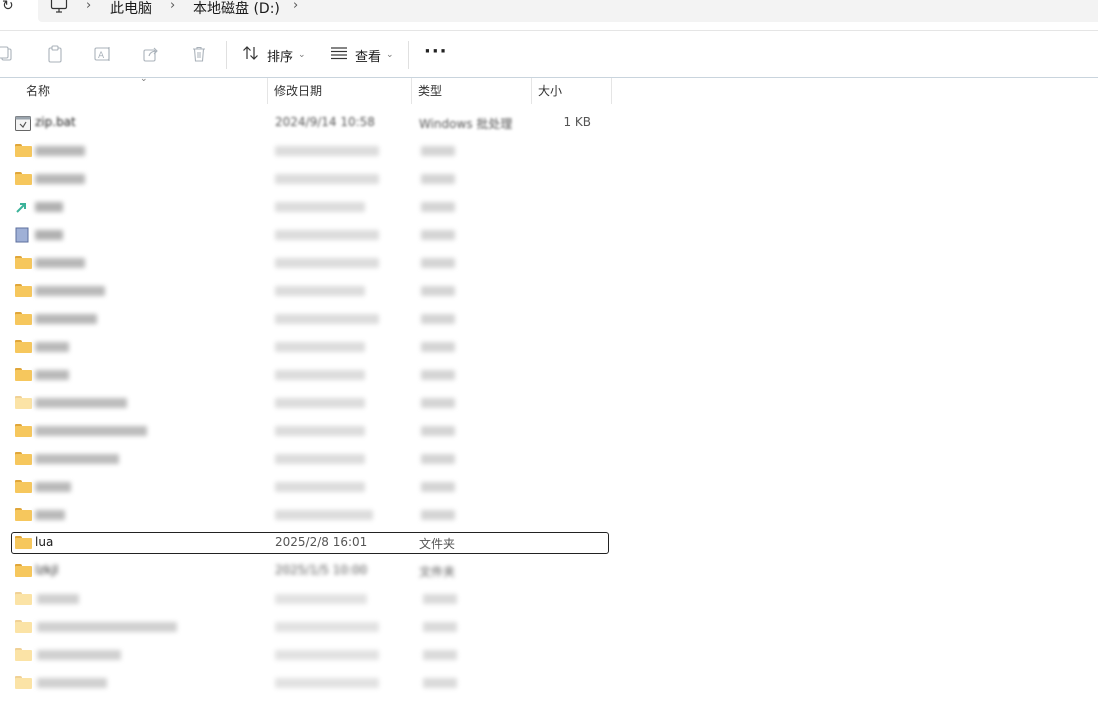 This screenshot has width=1098, height=704. Describe the element at coordinates (199, 54) in the screenshot. I see `delete-icon` at that location.